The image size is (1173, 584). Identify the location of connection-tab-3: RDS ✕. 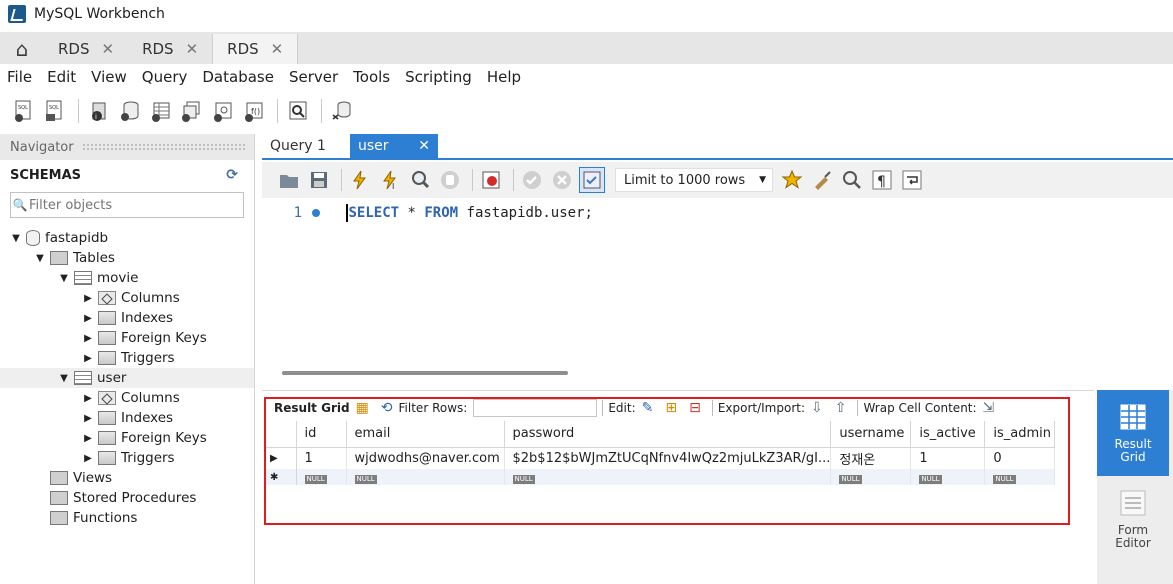
(255, 49).